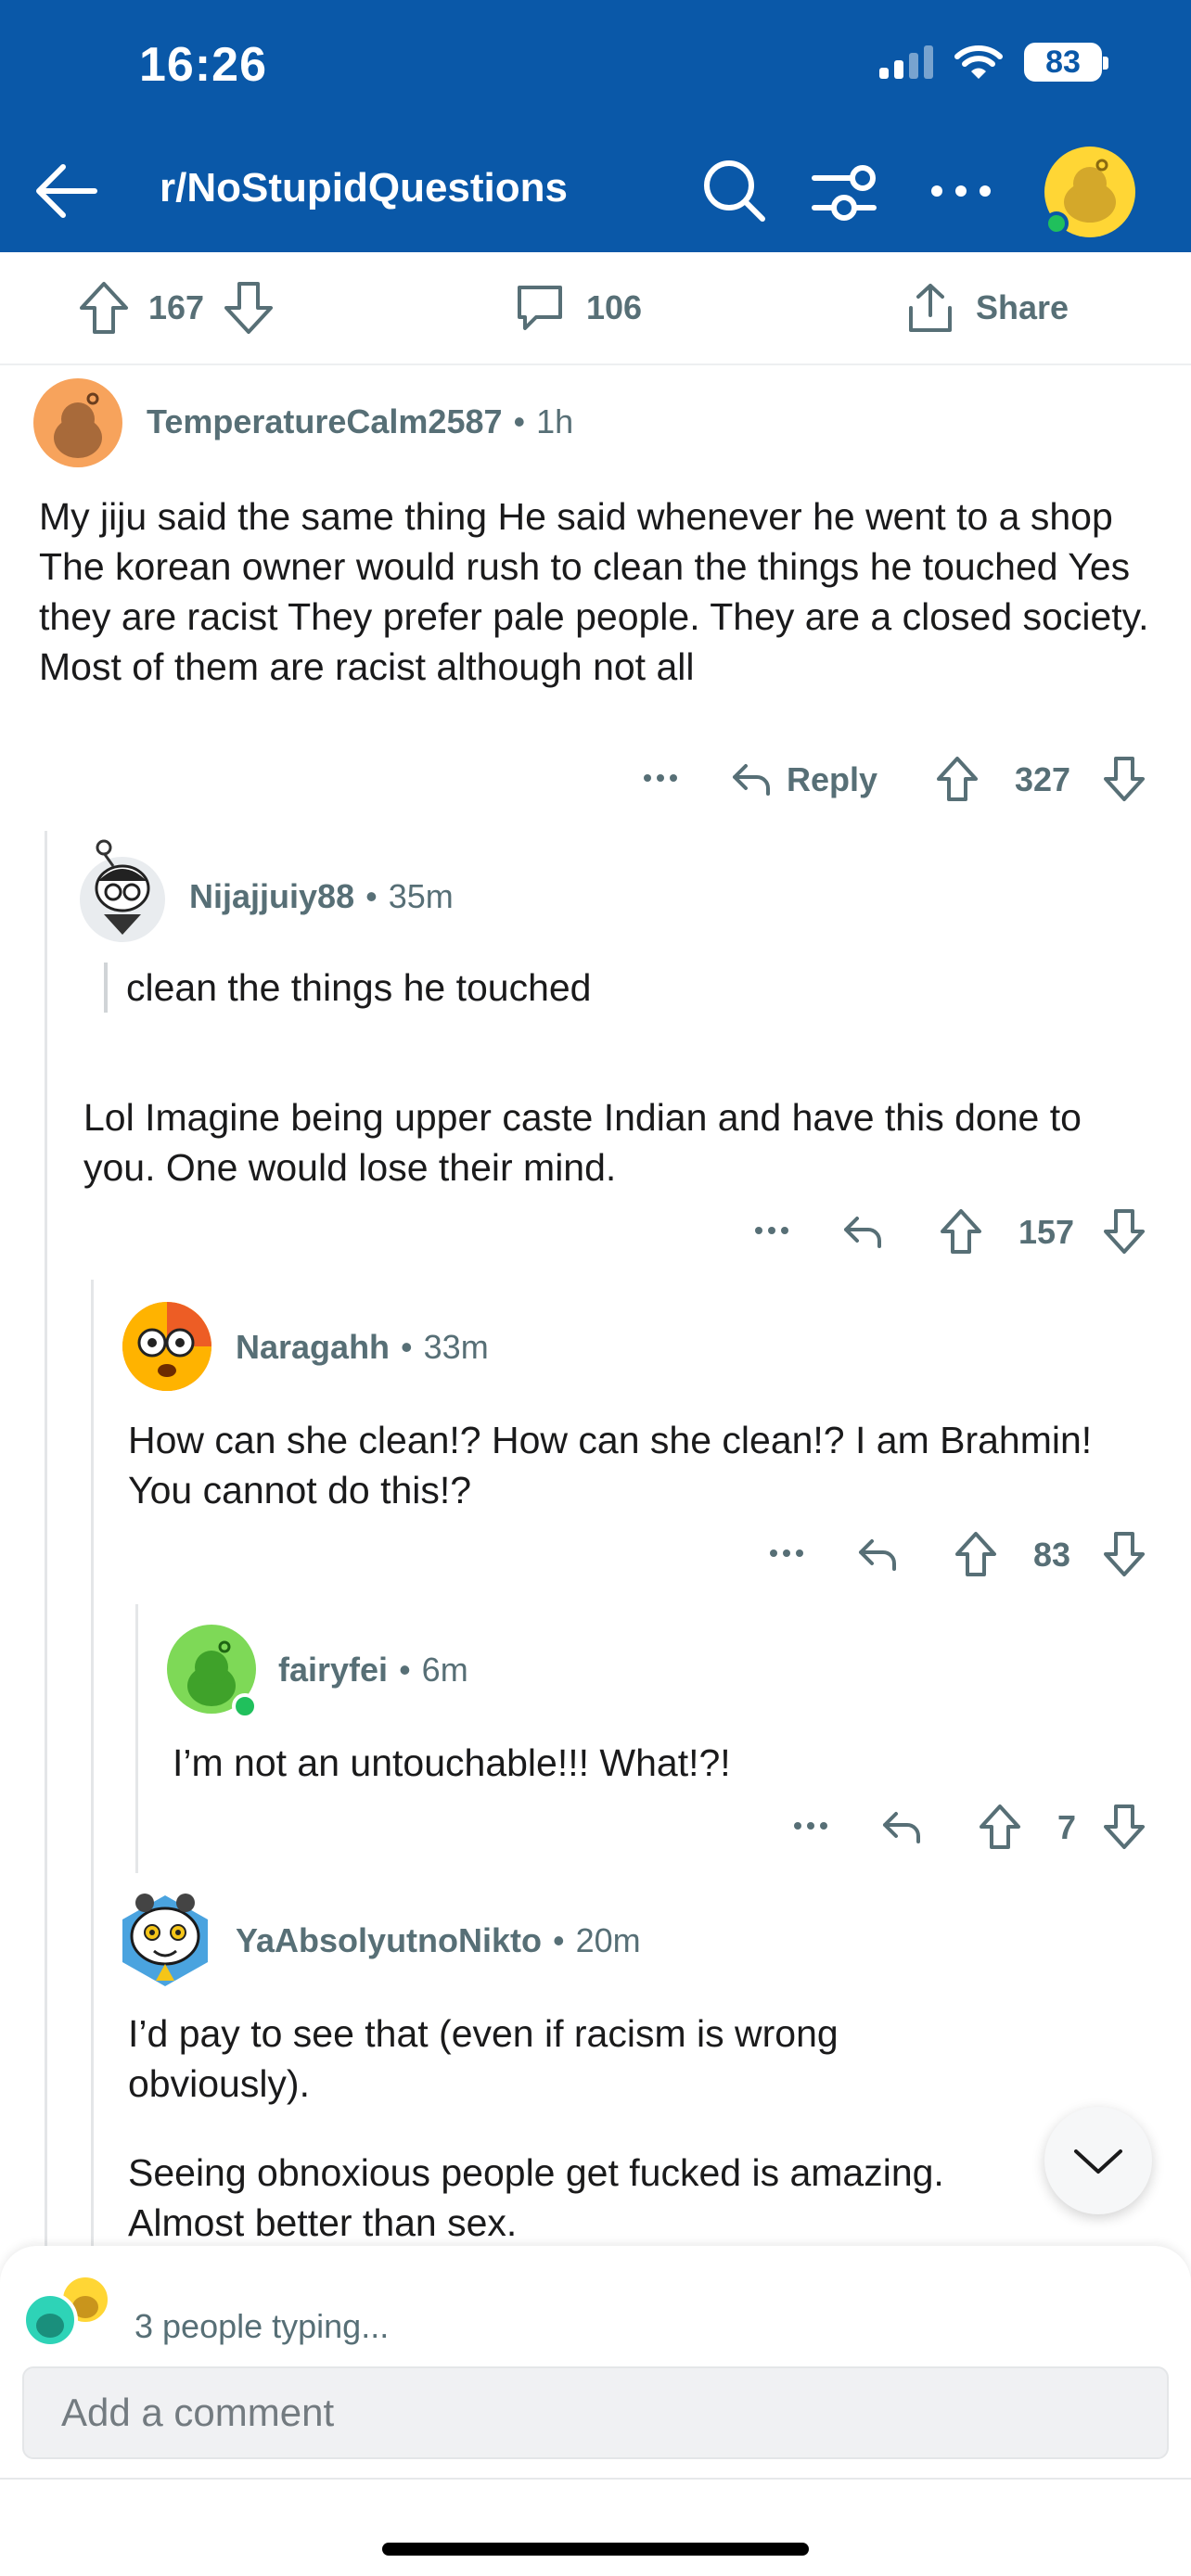 This screenshot has width=1191, height=2576. I want to click on sort-filter-icon, so click(844, 192).